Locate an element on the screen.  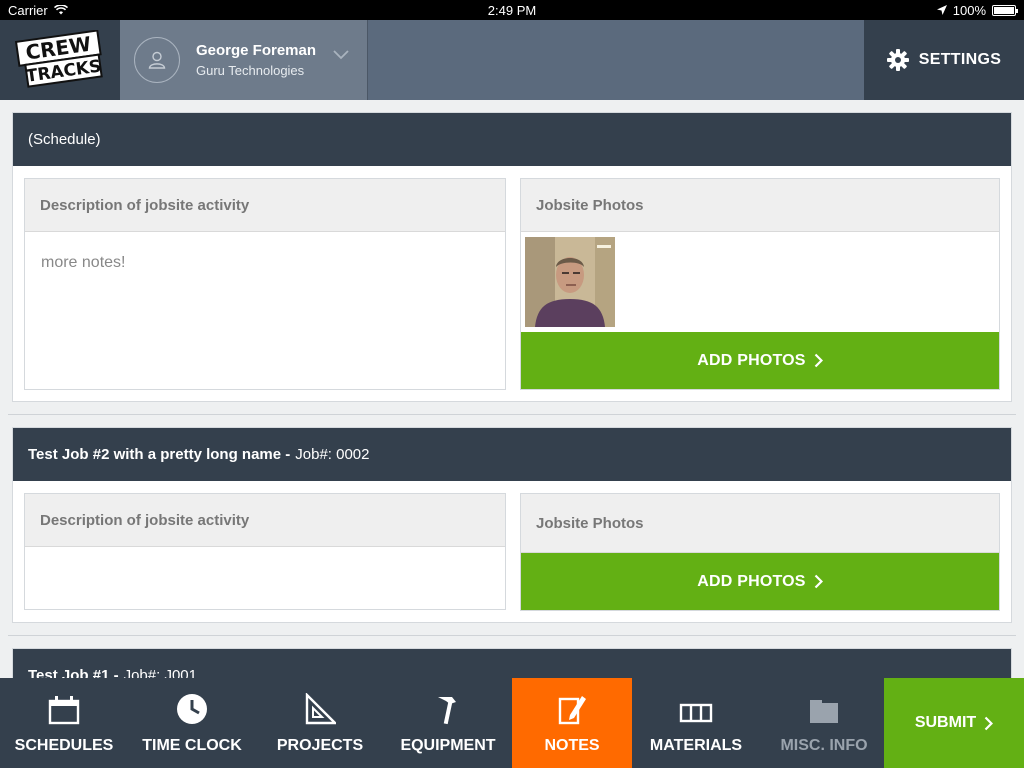
status-right: 100% is located at coordinates (977, 10).